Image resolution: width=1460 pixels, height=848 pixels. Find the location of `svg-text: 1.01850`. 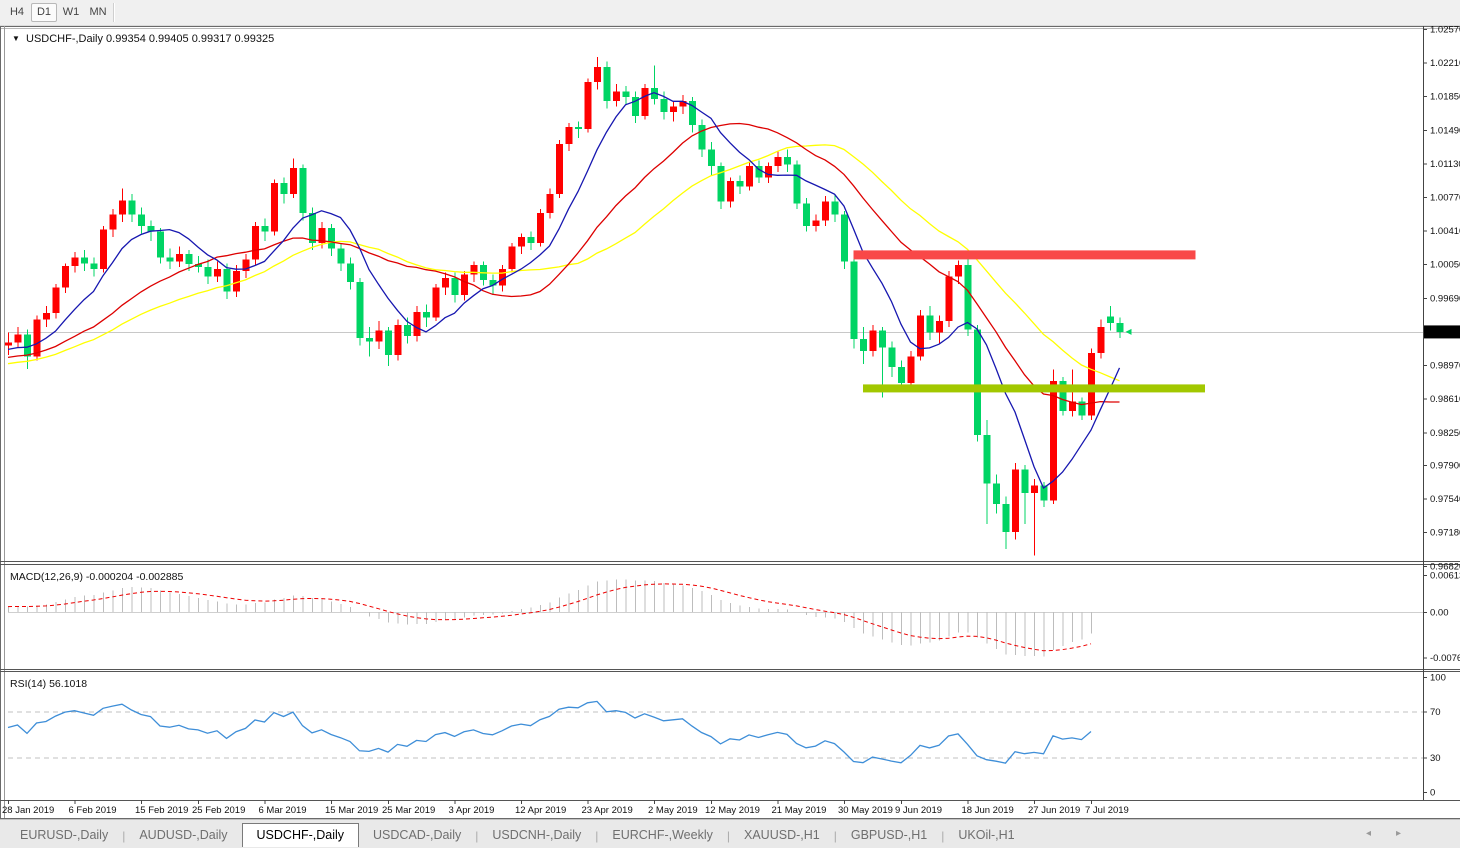

svg-text: 1.01850 is located at coordinates (1445, 97).